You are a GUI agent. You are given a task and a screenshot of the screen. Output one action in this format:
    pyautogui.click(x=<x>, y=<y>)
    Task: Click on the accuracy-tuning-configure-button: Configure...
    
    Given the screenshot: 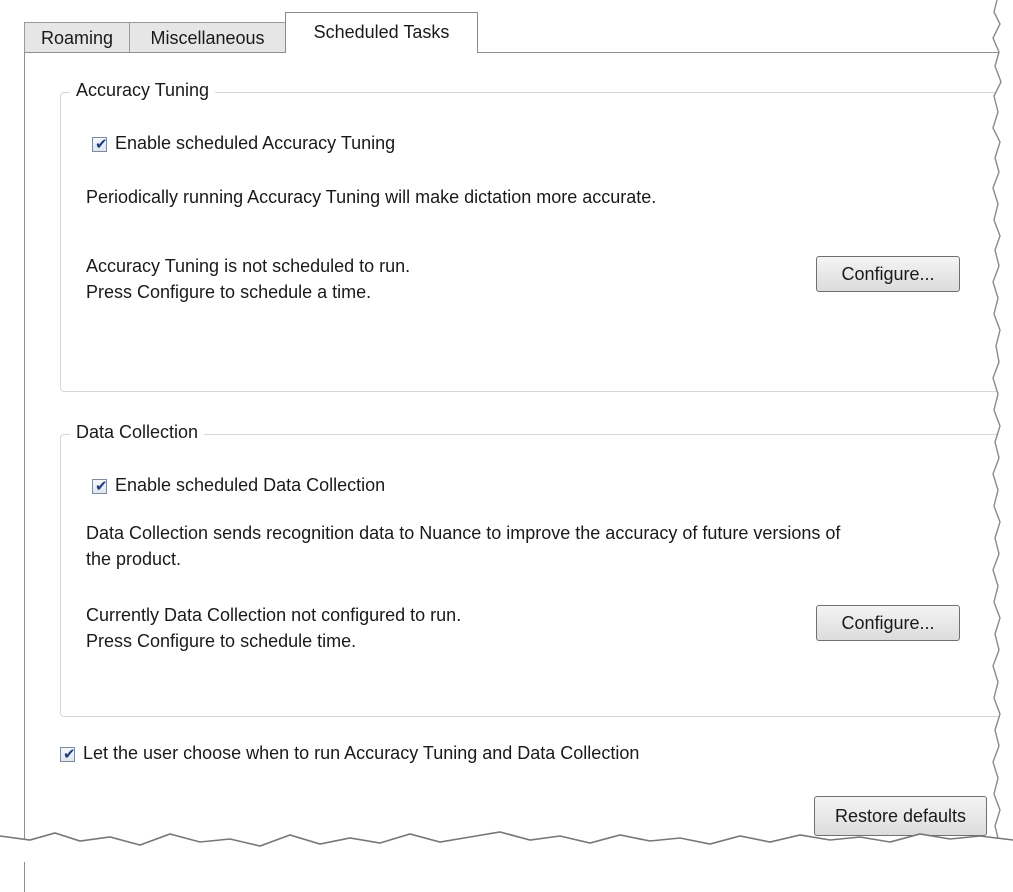 What is the action you would take?
    pyautogui.click(x=888, y=274)
    